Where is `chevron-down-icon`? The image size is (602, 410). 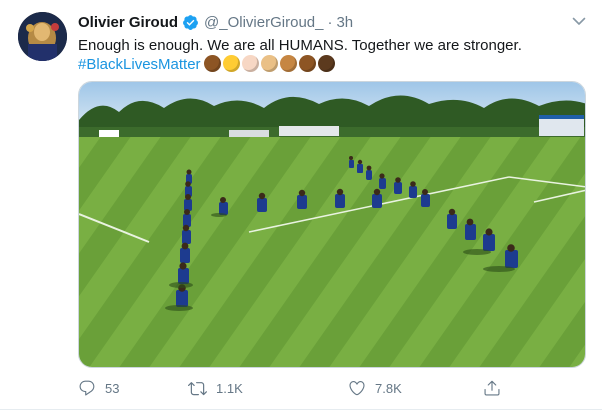
chevron-down-icon is located at coordinates (579, 21).